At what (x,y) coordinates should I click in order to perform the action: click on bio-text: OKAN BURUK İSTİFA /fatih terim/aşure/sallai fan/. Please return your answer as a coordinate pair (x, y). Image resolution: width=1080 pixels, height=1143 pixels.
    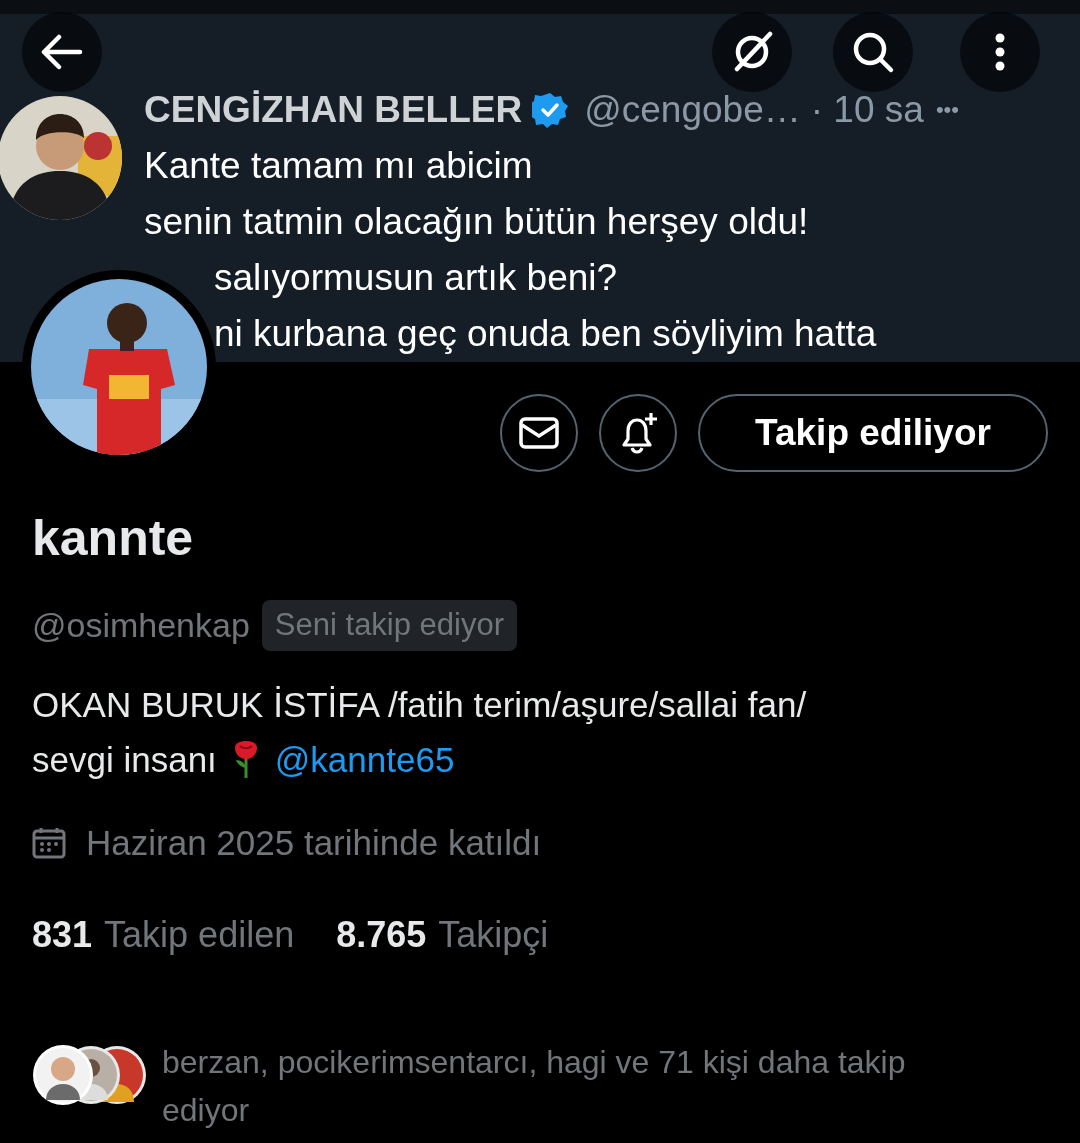
    Looking at the image, I should click on (420, 705).